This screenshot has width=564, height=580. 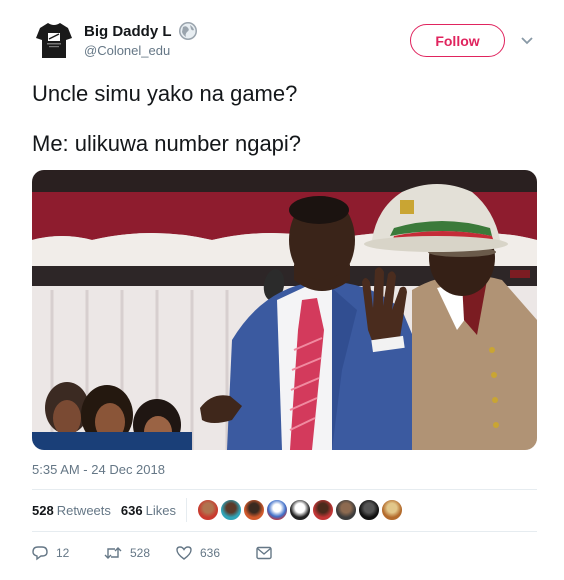 What do you see at coordinates (210, 553) in the screenshot?
I see `like-count: 636` at bounding box center [210, 553].